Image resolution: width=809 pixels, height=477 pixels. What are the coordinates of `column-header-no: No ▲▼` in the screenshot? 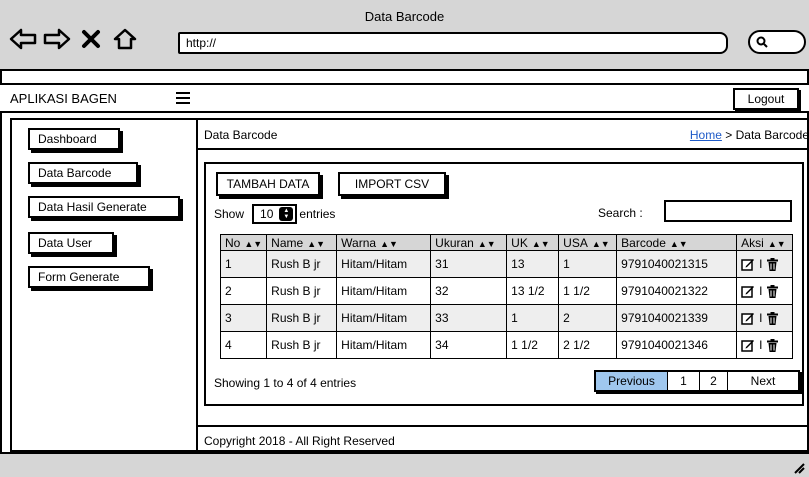 It's located at (243, 242).